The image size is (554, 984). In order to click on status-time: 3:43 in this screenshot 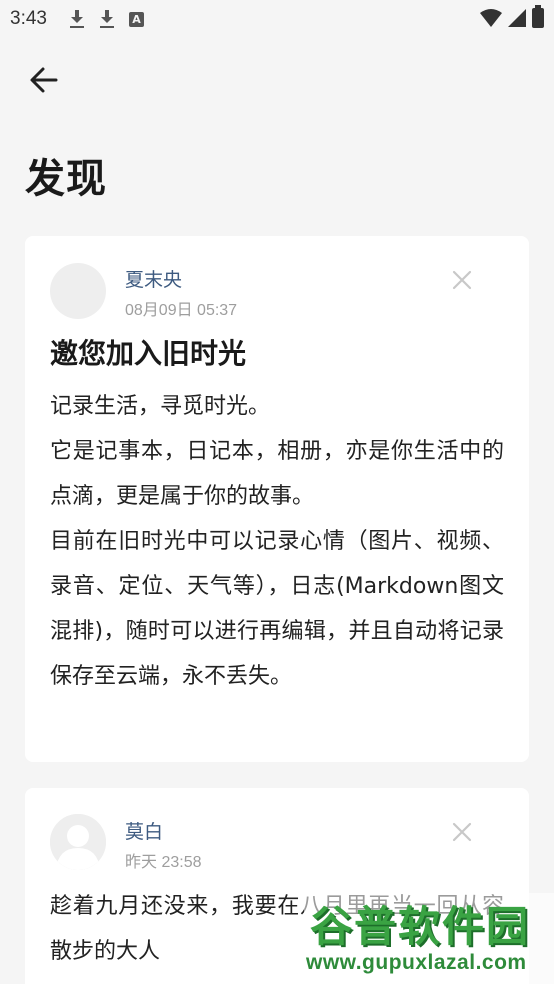, I will do `click(28, 18)`.